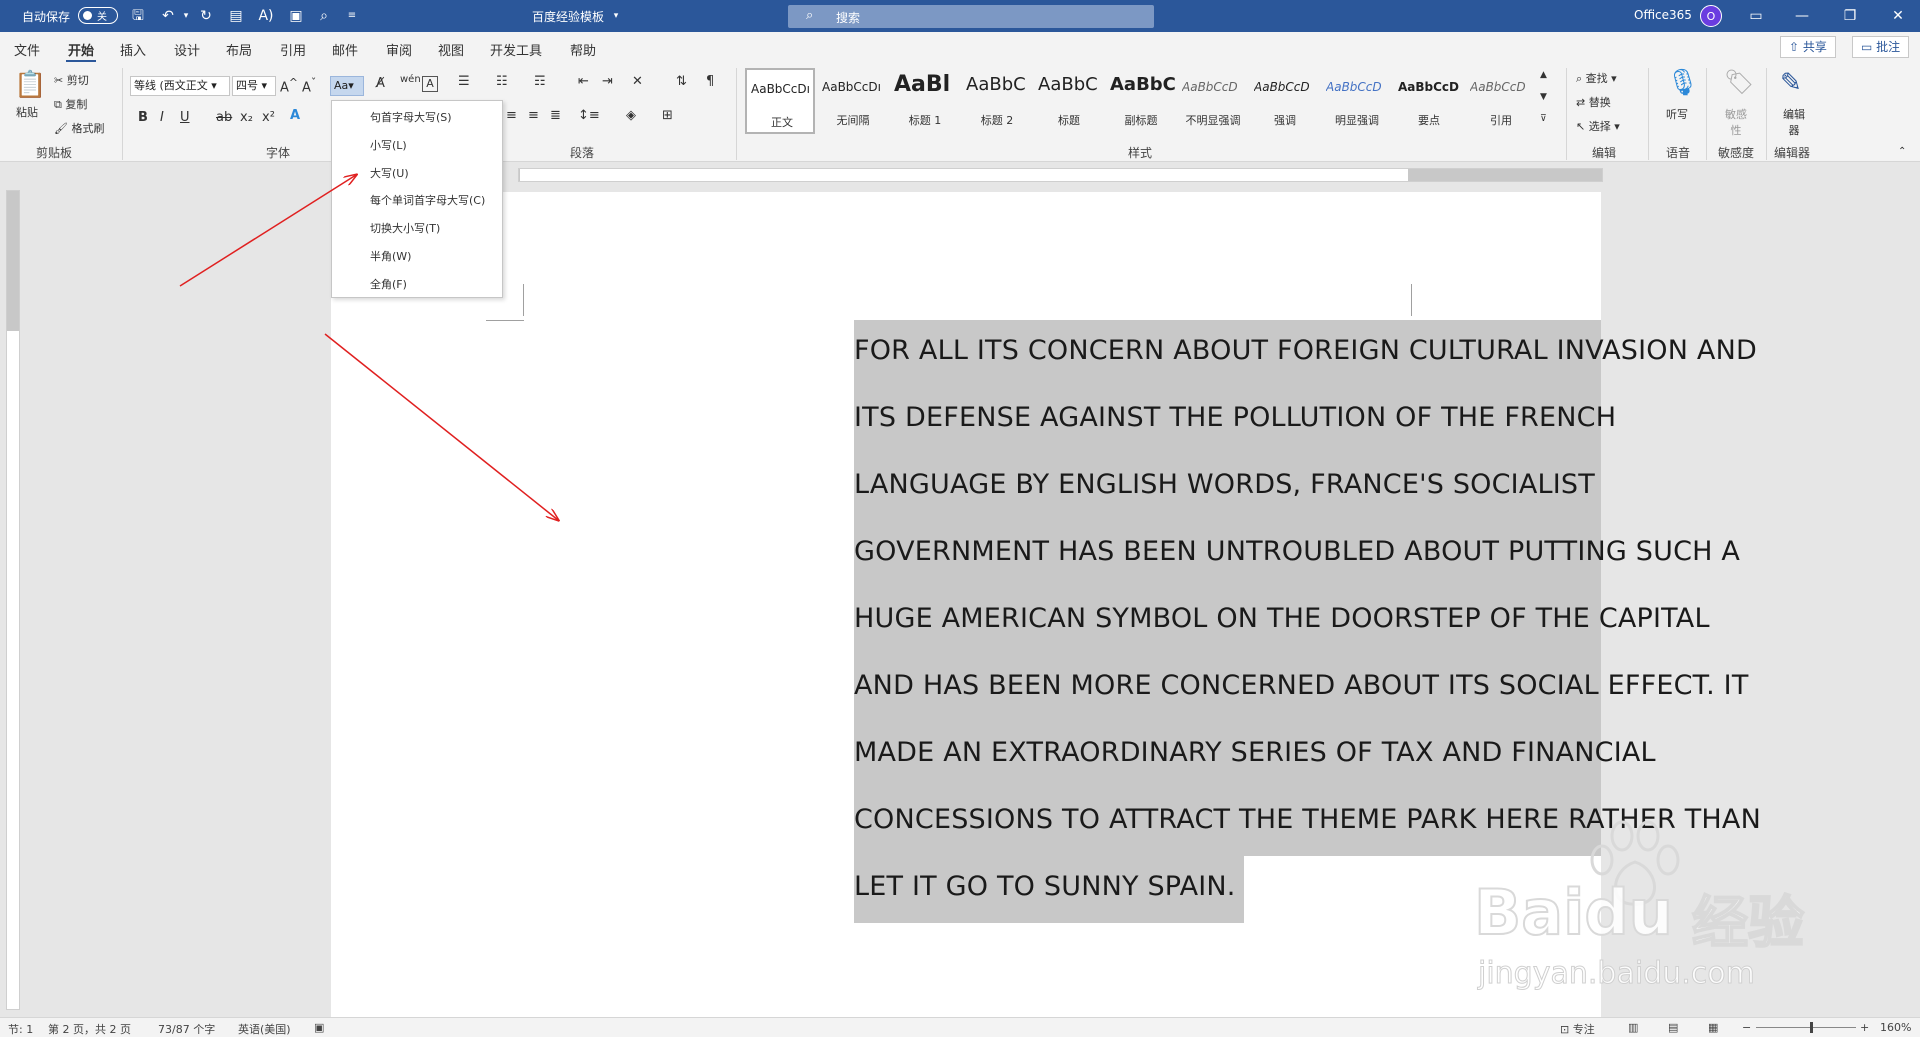 This screenshot has height=1037, width=1920. I want to click on focus-label: 专注, so click(1583, 1029).